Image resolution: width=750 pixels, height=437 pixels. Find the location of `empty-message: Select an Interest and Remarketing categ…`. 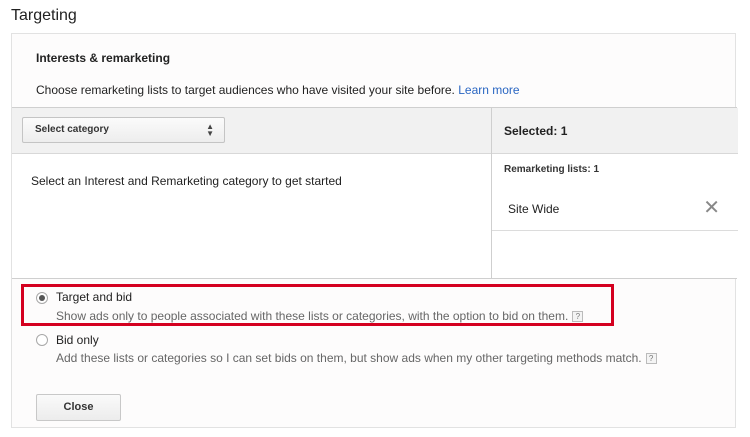

empty-message: Select an Interest and Remarketing categ… is located at coordinates (186, 181).